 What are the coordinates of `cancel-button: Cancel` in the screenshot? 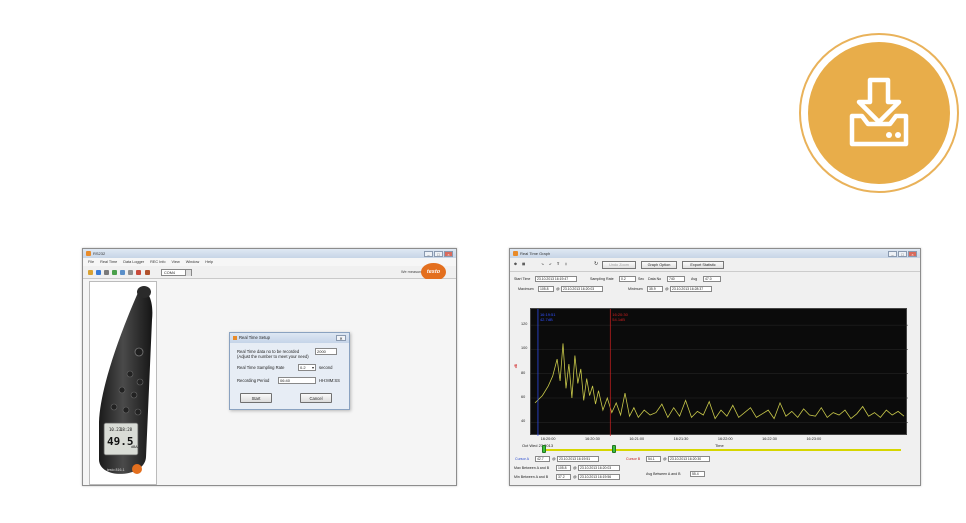 It's located at (316, 398).